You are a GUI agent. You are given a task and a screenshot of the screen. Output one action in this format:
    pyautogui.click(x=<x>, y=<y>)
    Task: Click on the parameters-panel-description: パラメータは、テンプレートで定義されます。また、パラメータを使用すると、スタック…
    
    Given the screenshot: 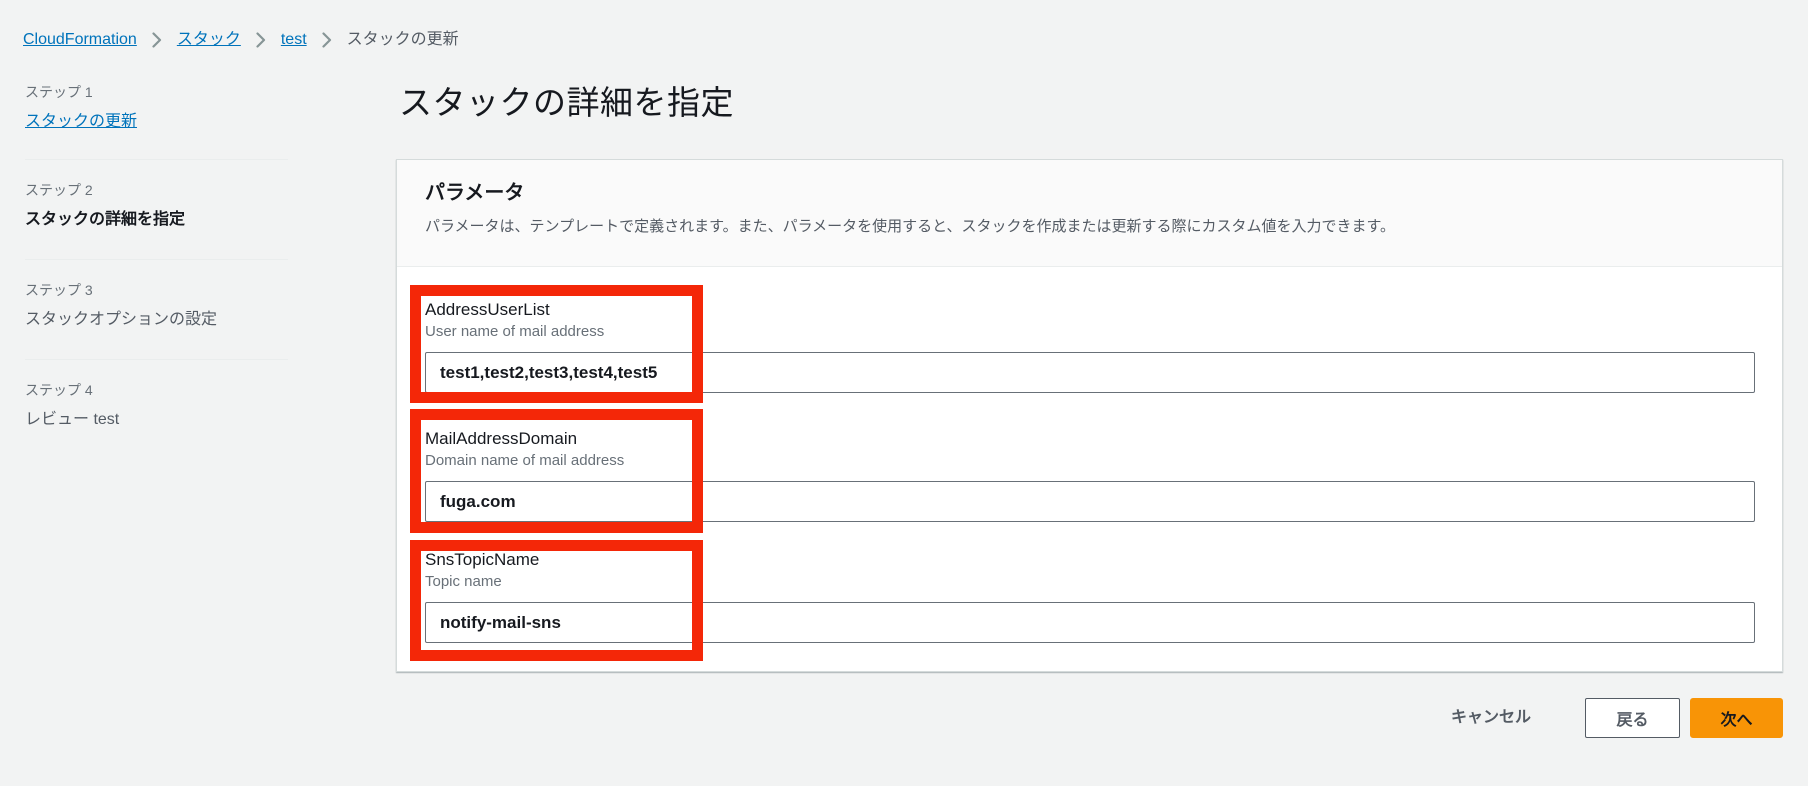 What is the action you would take?
    pyautogui.click(x=910, y=226)
    